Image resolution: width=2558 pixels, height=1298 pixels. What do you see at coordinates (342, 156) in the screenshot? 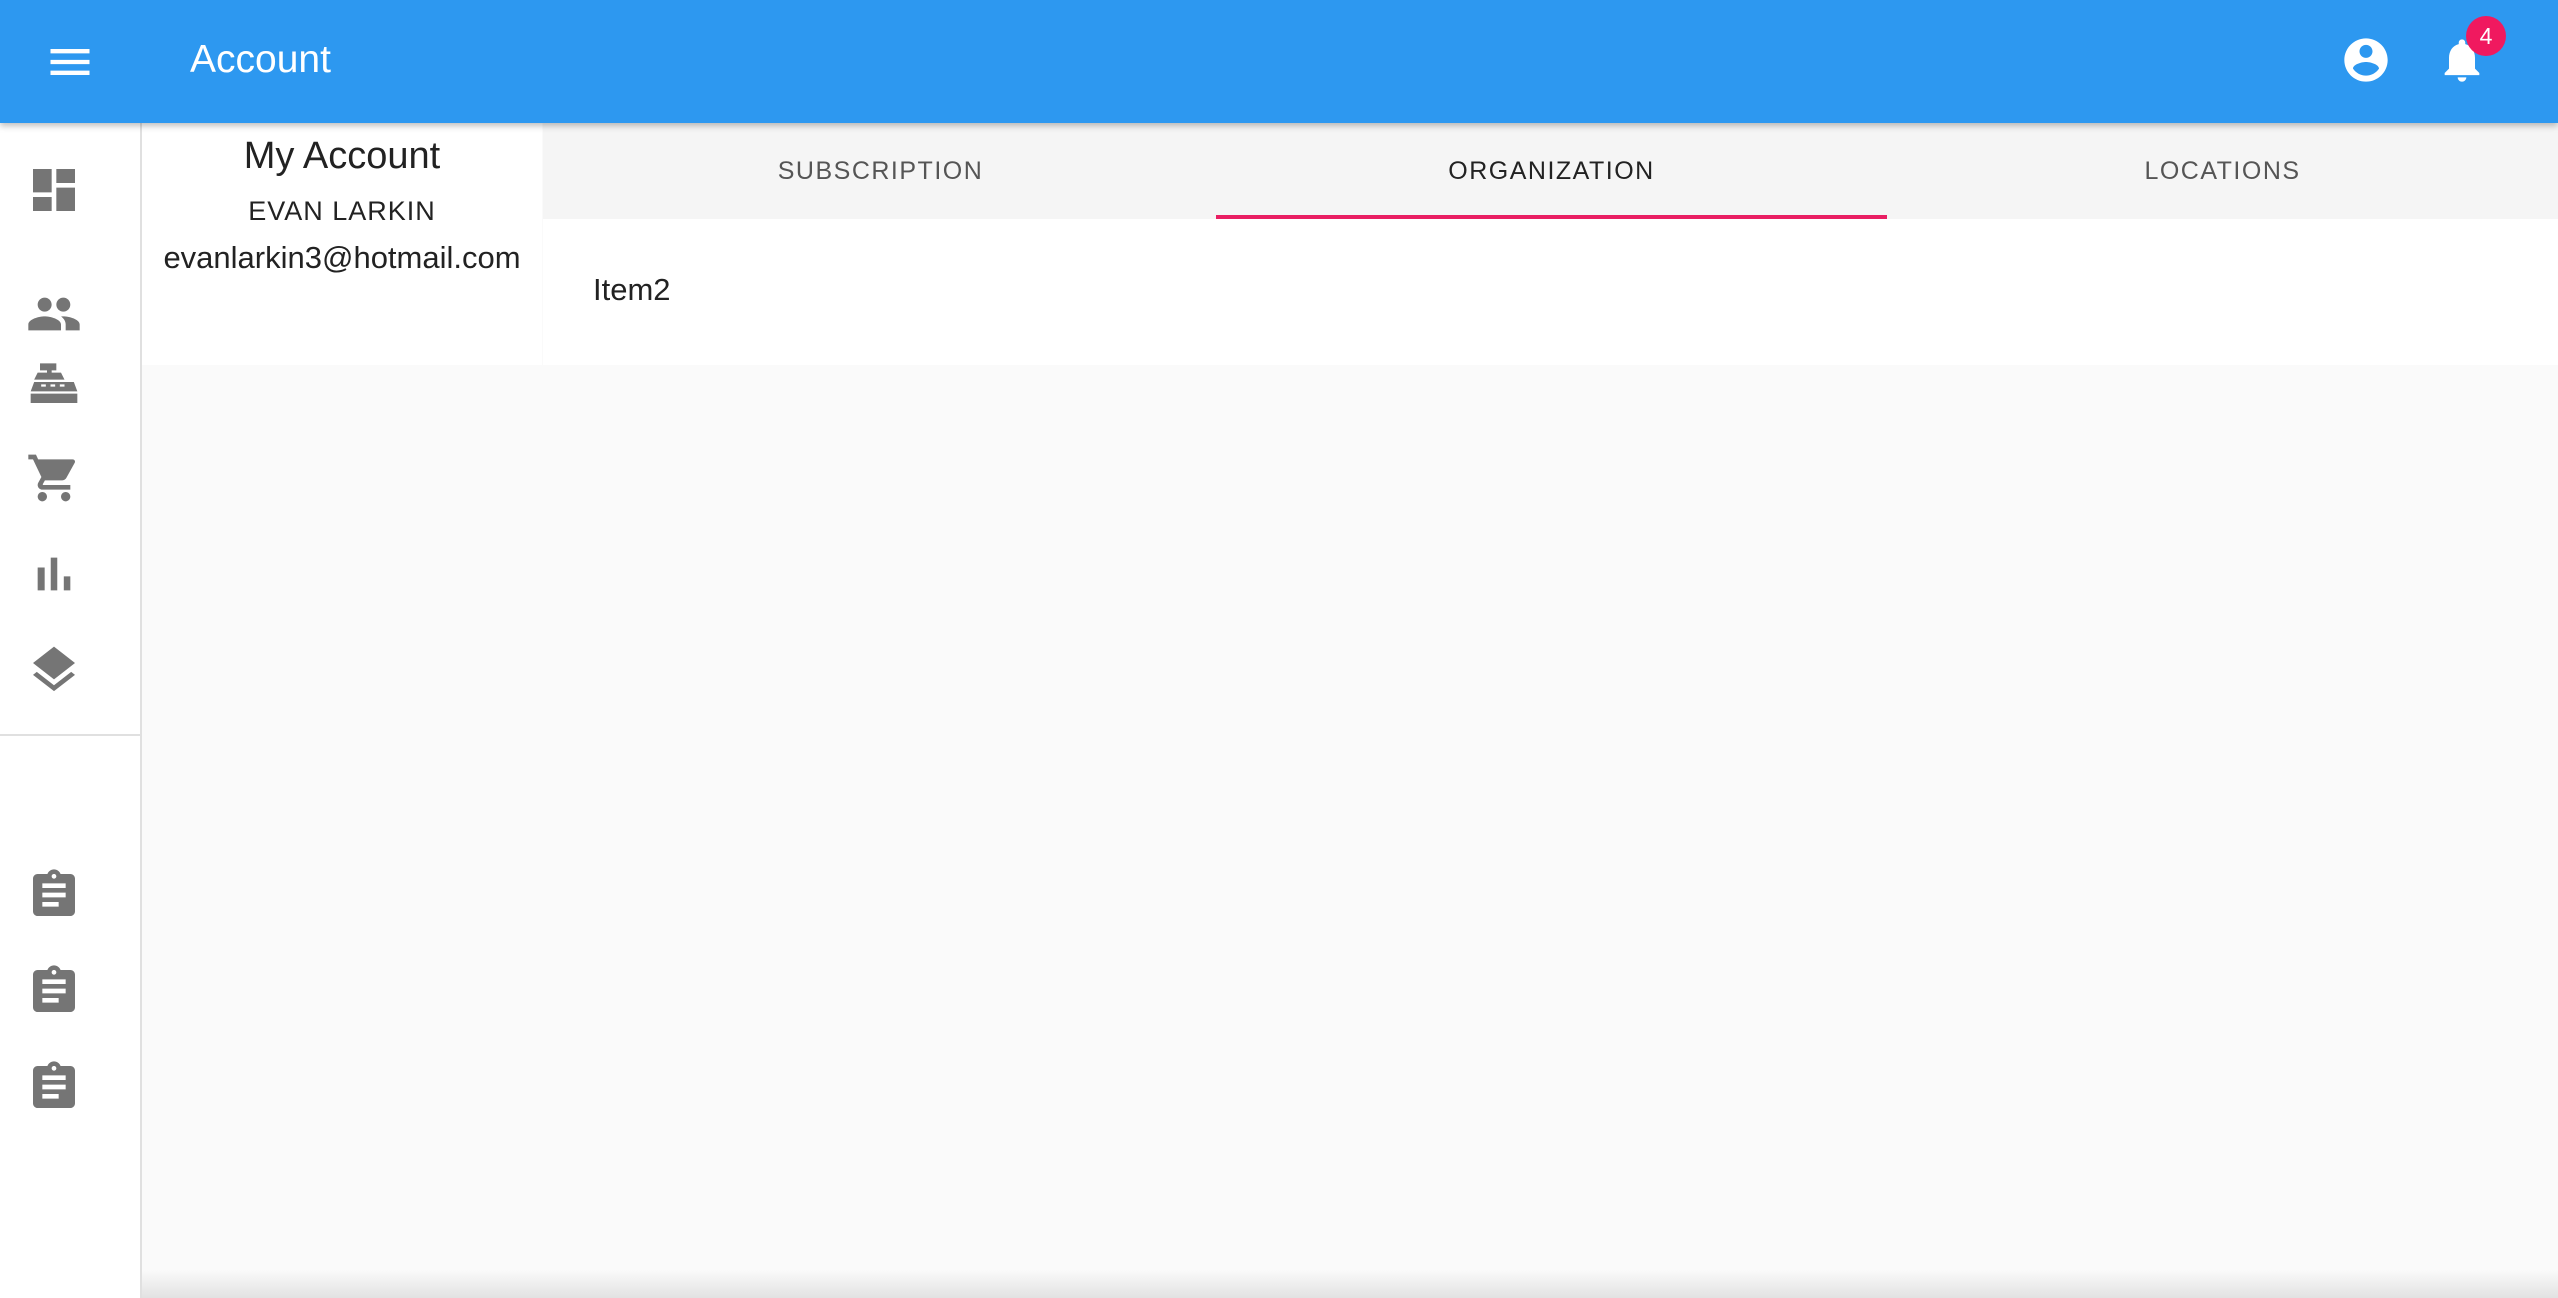
I see `account-heading: My Account` at bounding box center [342, 156].